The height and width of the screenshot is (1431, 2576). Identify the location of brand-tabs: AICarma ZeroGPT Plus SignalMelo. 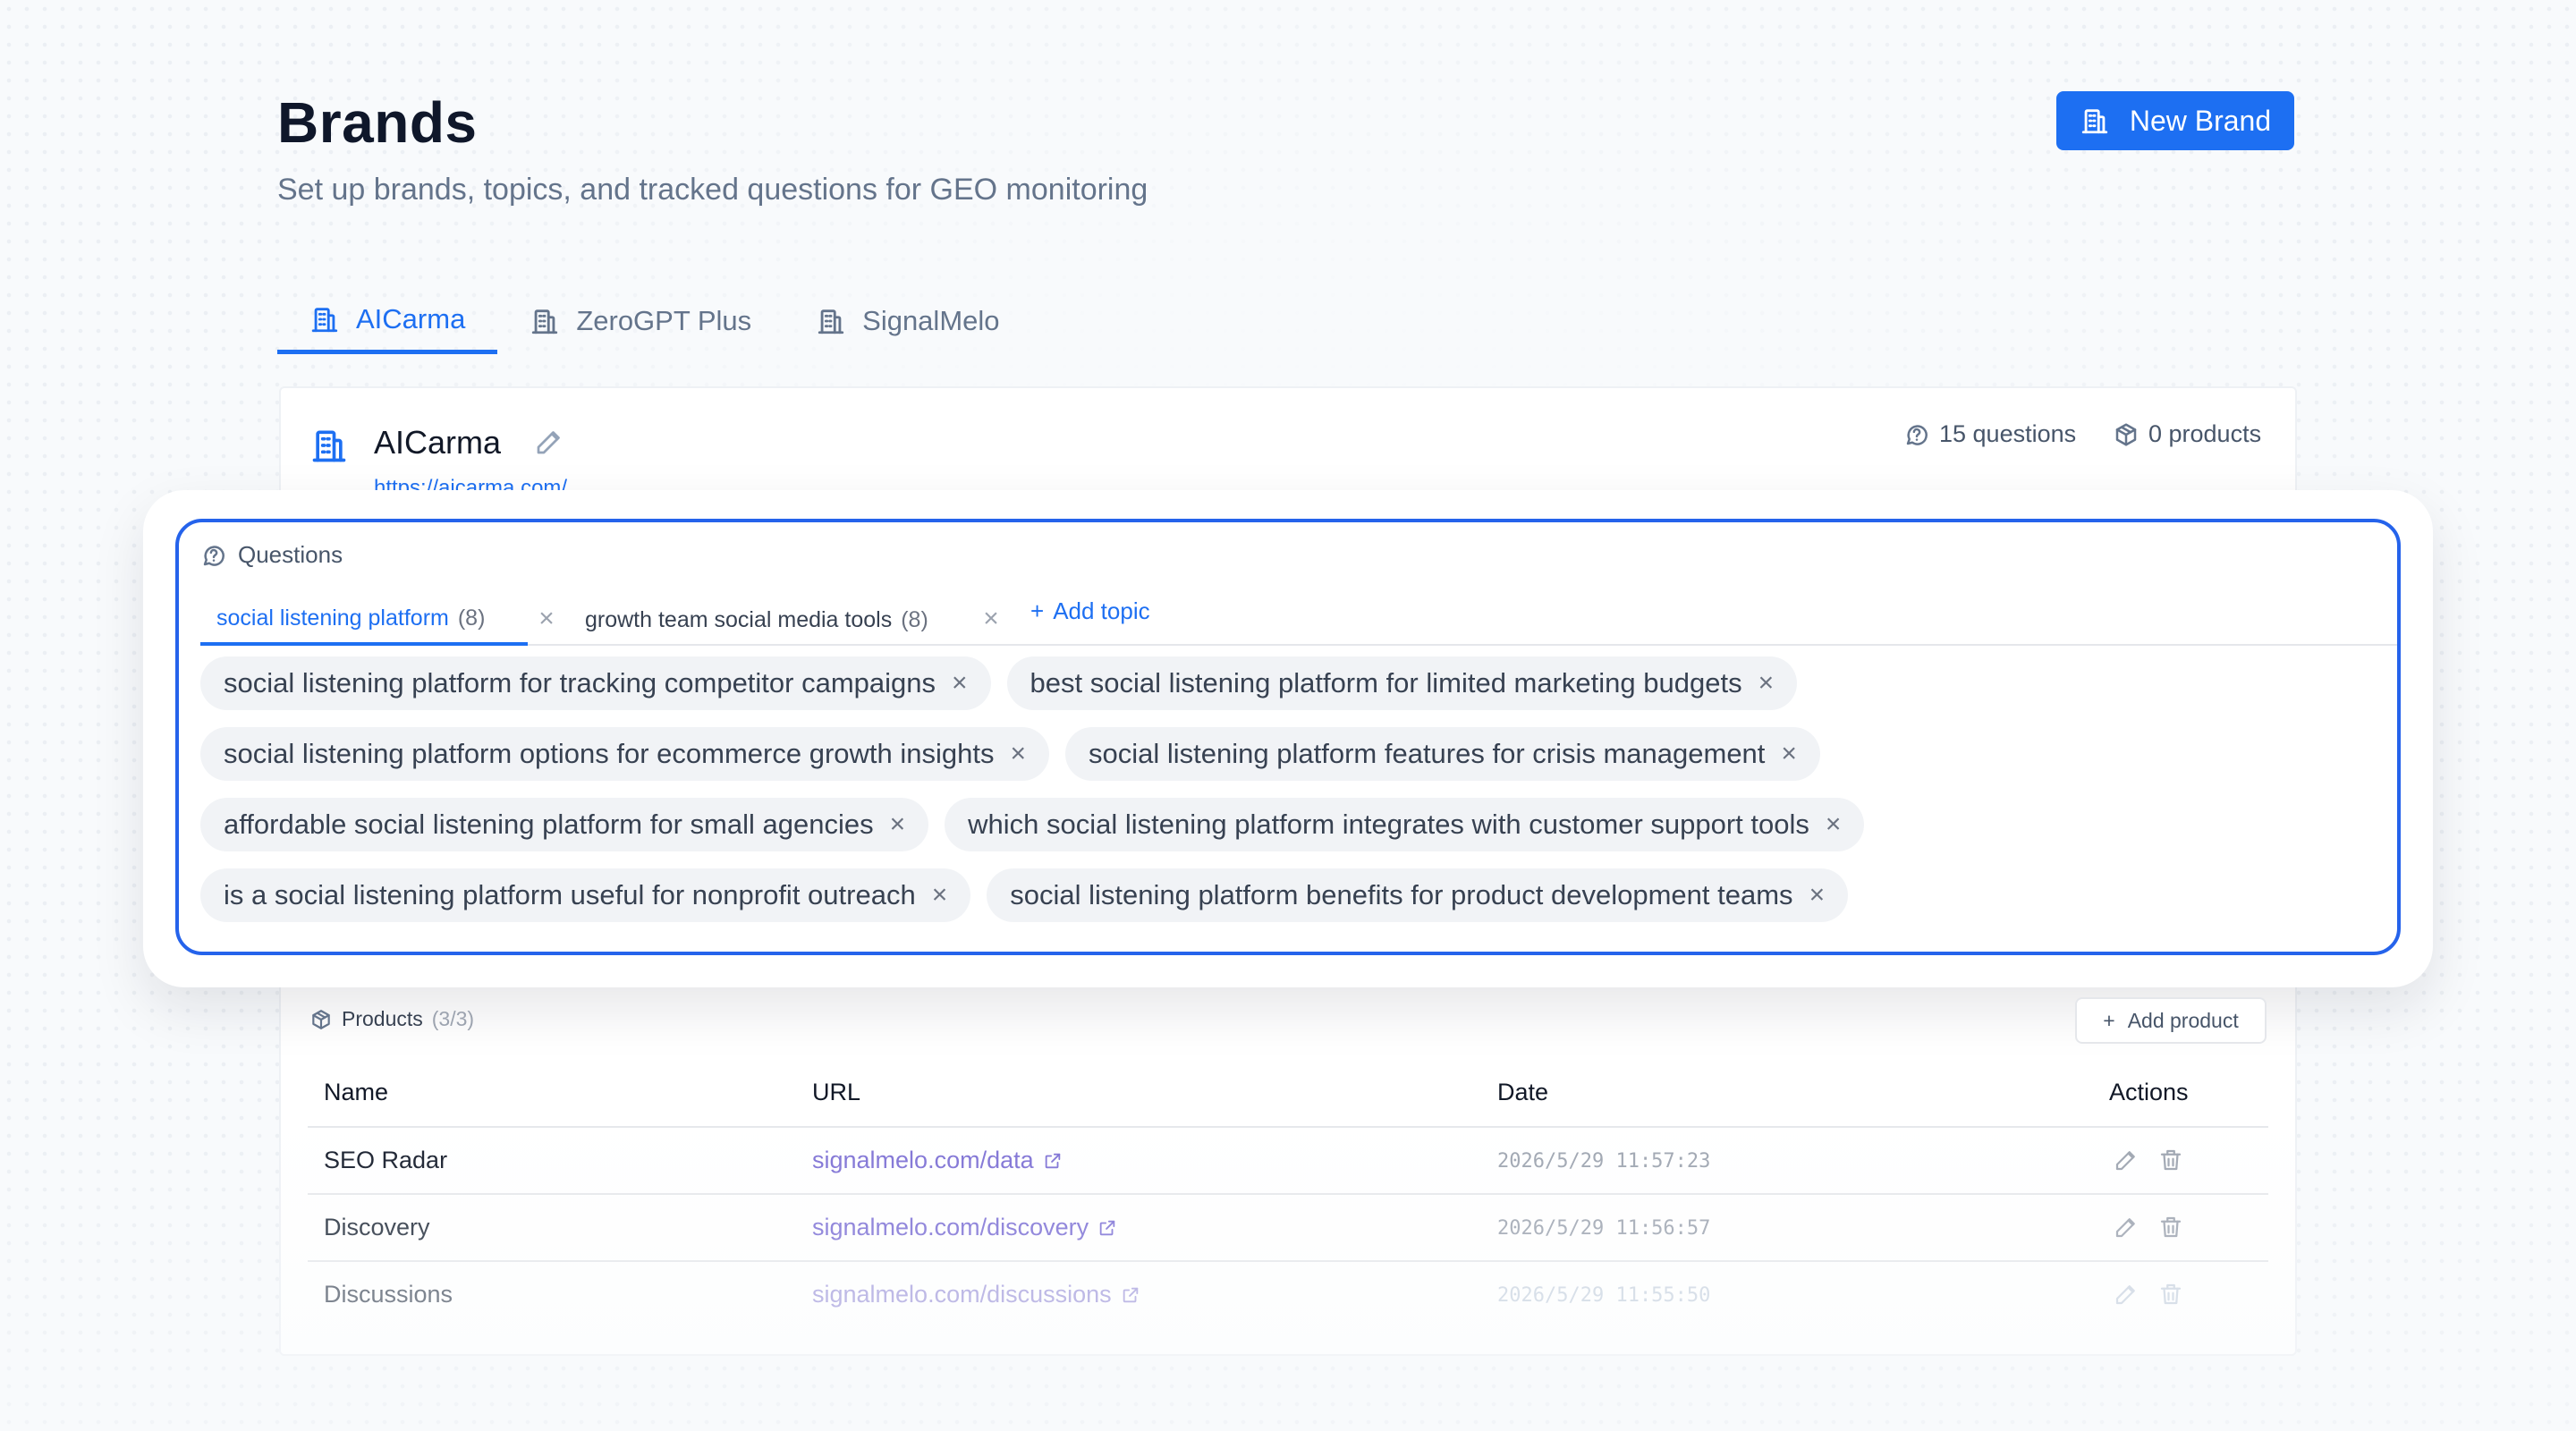
(654, 321).